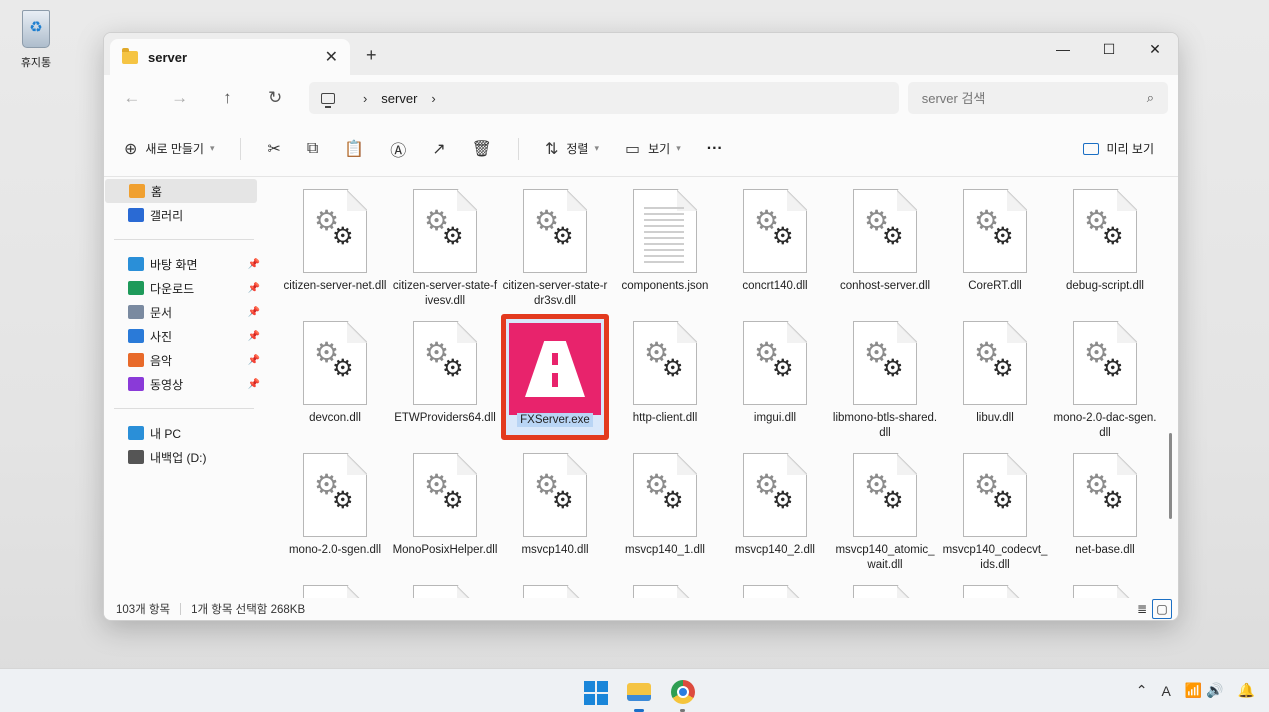 This screenshot has height=712, width=1269. Describe the element at coordinates (1118, 148) in the screenshot. I see `preview-pane-button: 미리 보기` at that location.